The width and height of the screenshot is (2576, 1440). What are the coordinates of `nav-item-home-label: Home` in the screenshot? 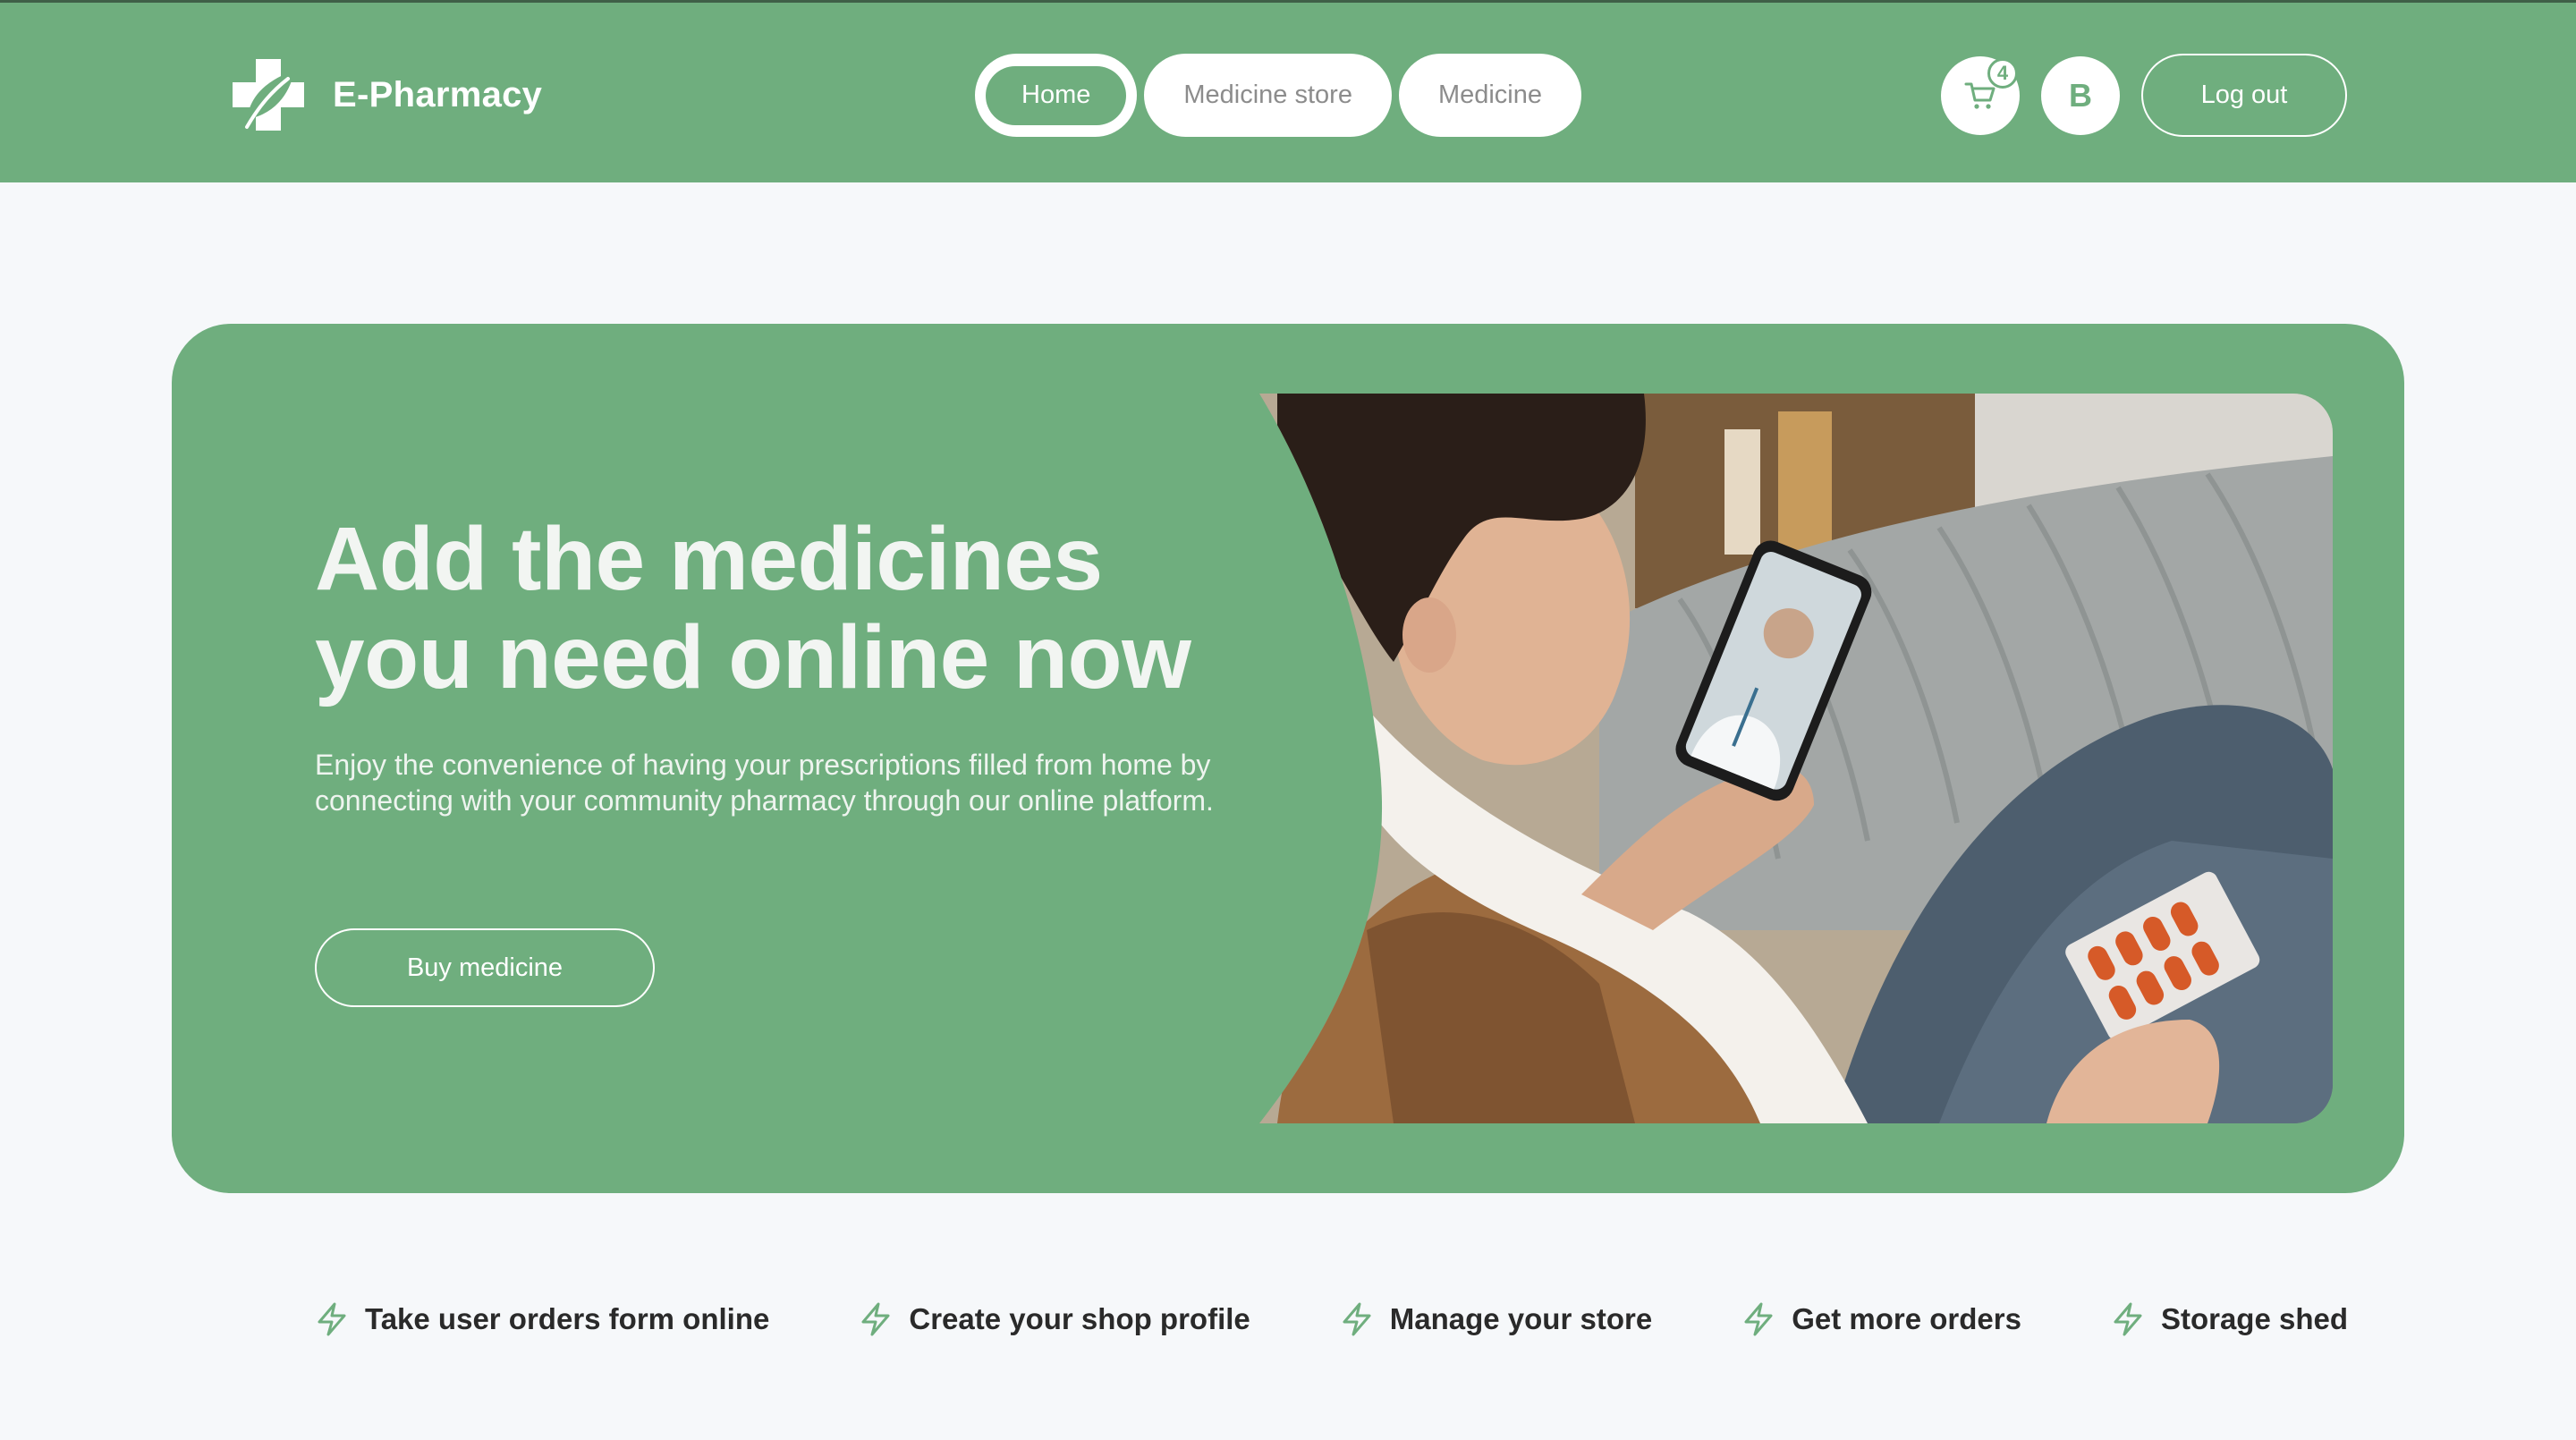 It's located at (1056, 95).